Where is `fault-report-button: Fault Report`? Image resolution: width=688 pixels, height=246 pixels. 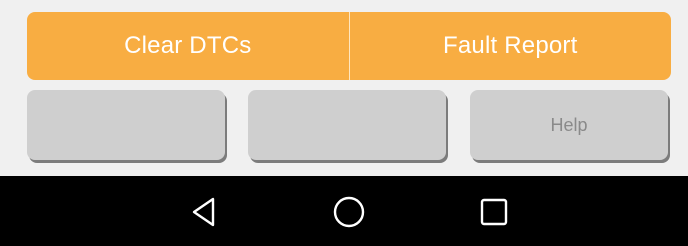
fault-report-button: Fault Report is located at coordinates (511, 46).